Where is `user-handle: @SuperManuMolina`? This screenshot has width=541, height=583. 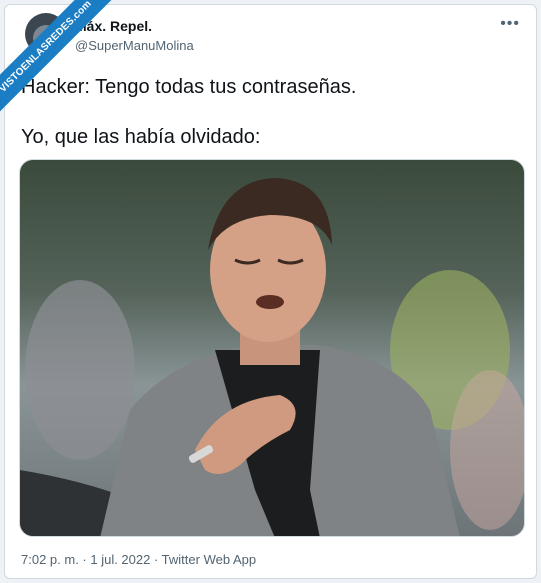
user-handle: @SuperManuMolina is located at coordinates (134, 45).